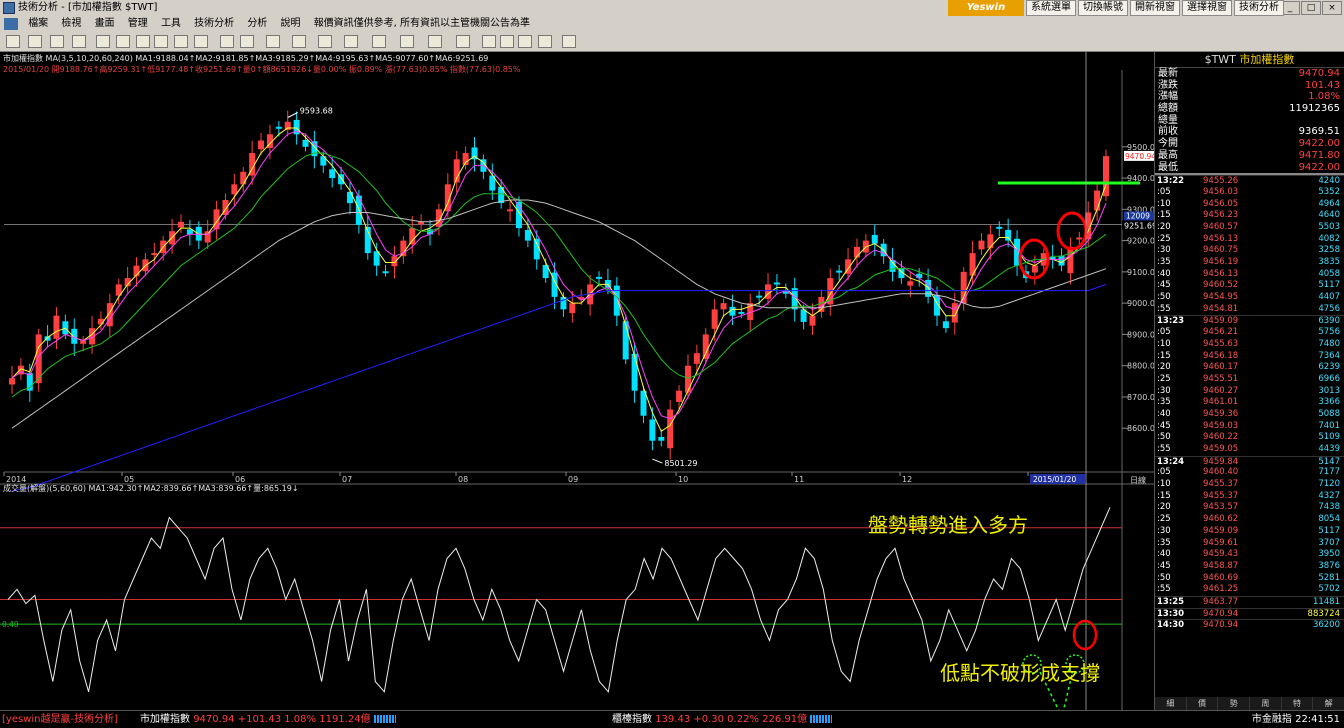 The height and width of the screenshot is (728, 1344). I want to click on maximize-button: □, so click(1311, 8).